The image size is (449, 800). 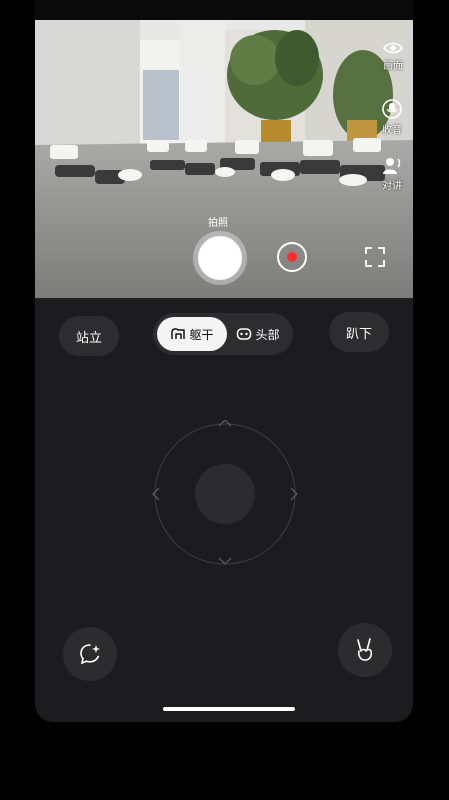 I want to click on chat-sparkle-icon, so click(x=90, y=654).